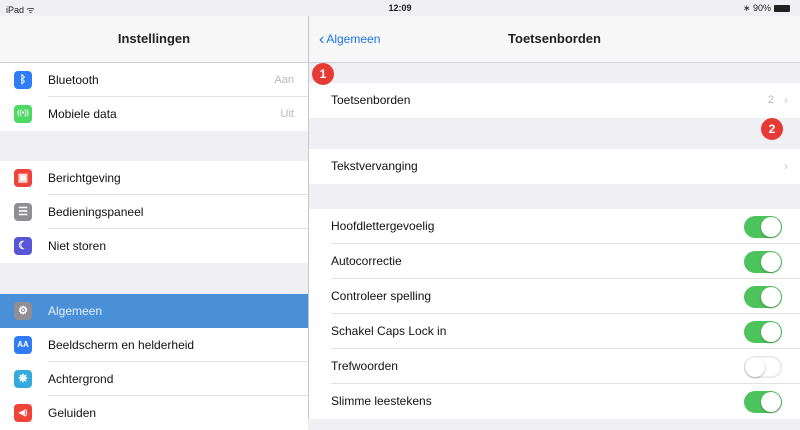  Describe the element at coordinates (284, 80) in the screenshot. I see `sidebar-item-value: Aan` at that location.